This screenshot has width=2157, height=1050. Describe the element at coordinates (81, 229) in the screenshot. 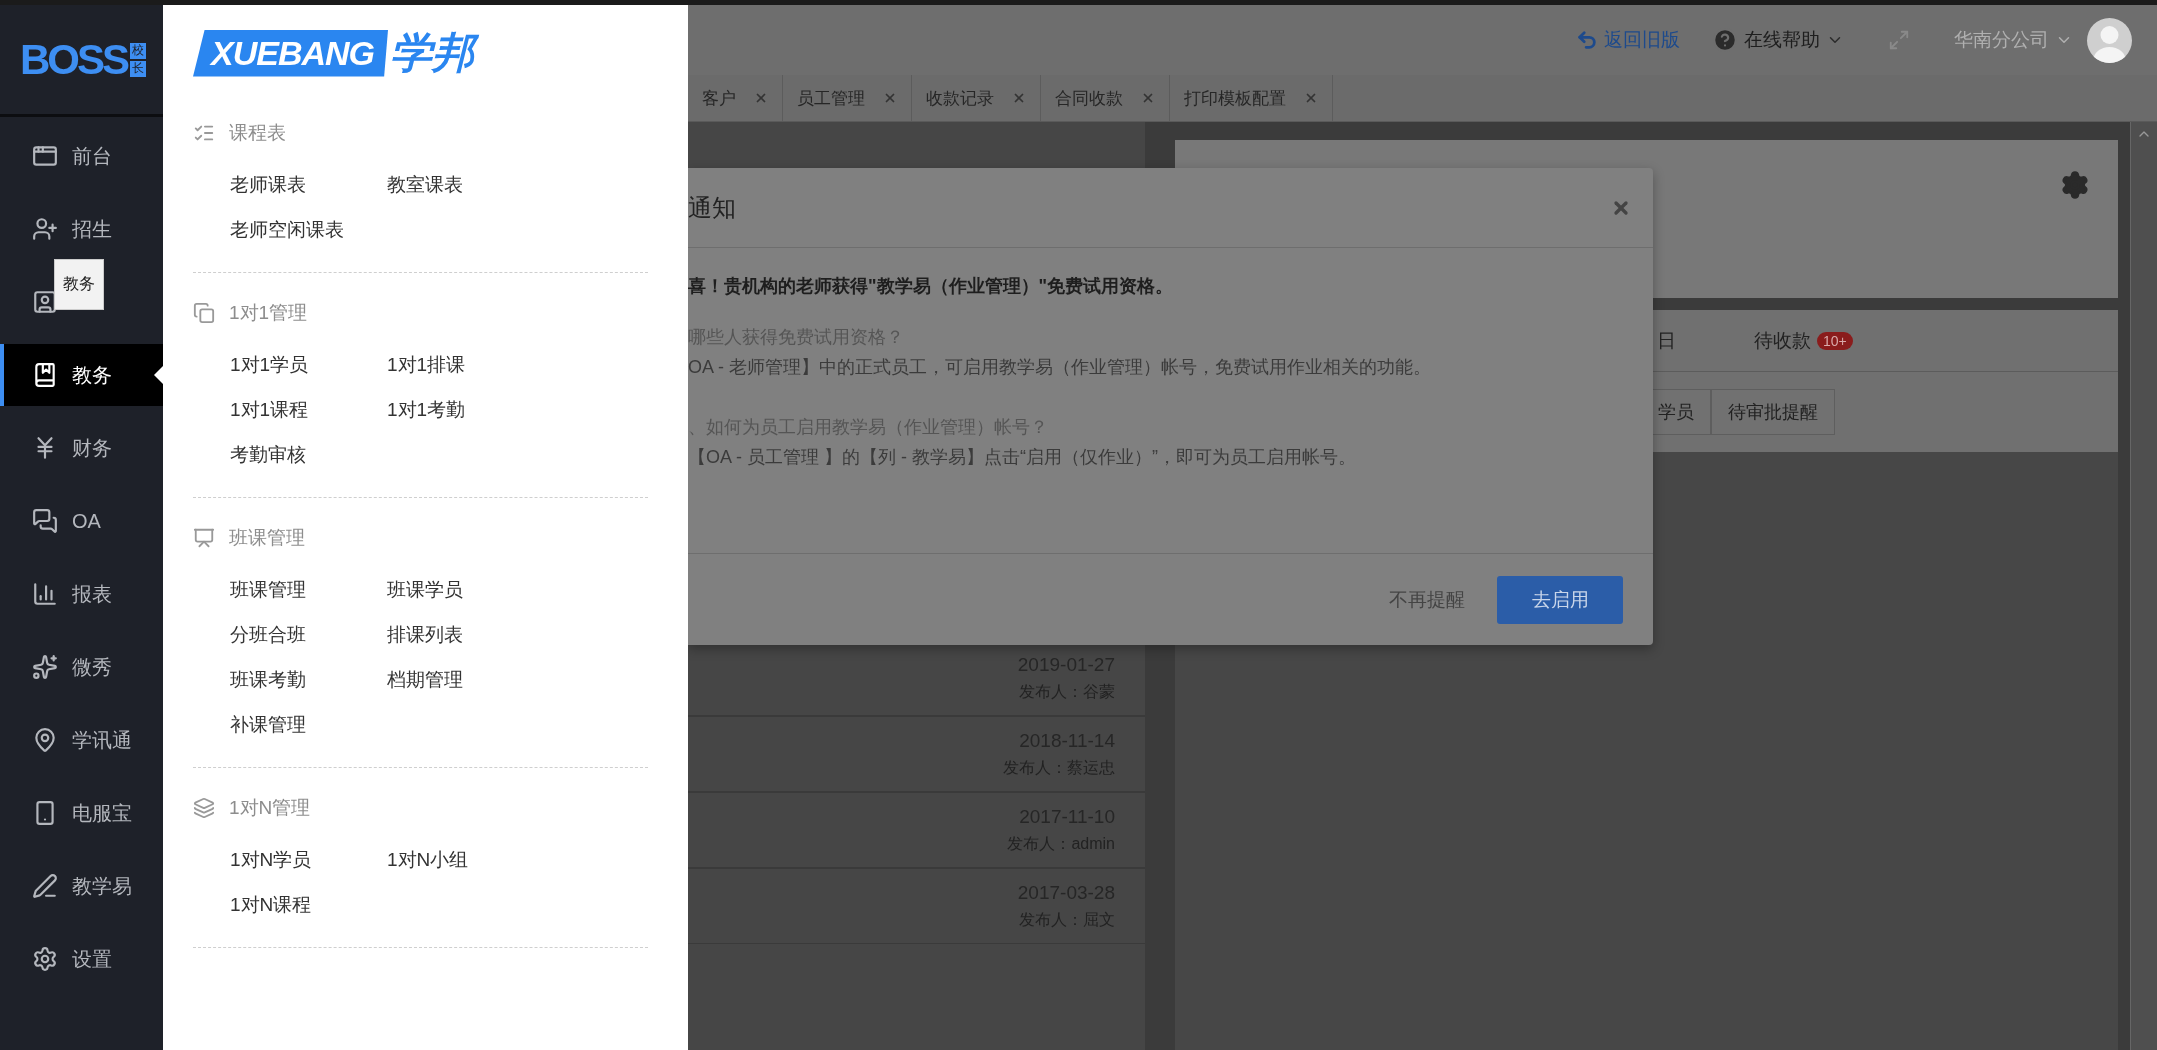

I see `sidebar-item: 招生` at that location.